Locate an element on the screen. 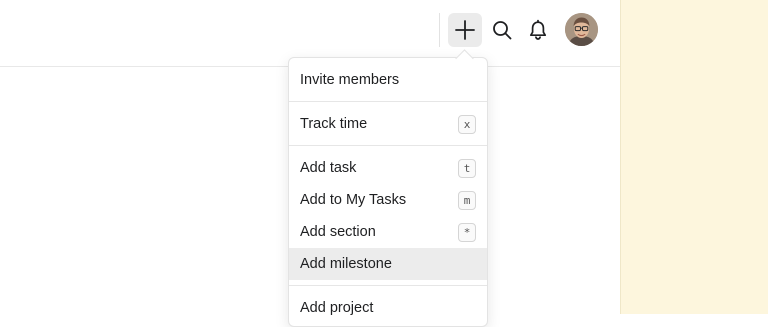 This screenshot has width=768, height=327. search-button is located at coordinates (502, 30).